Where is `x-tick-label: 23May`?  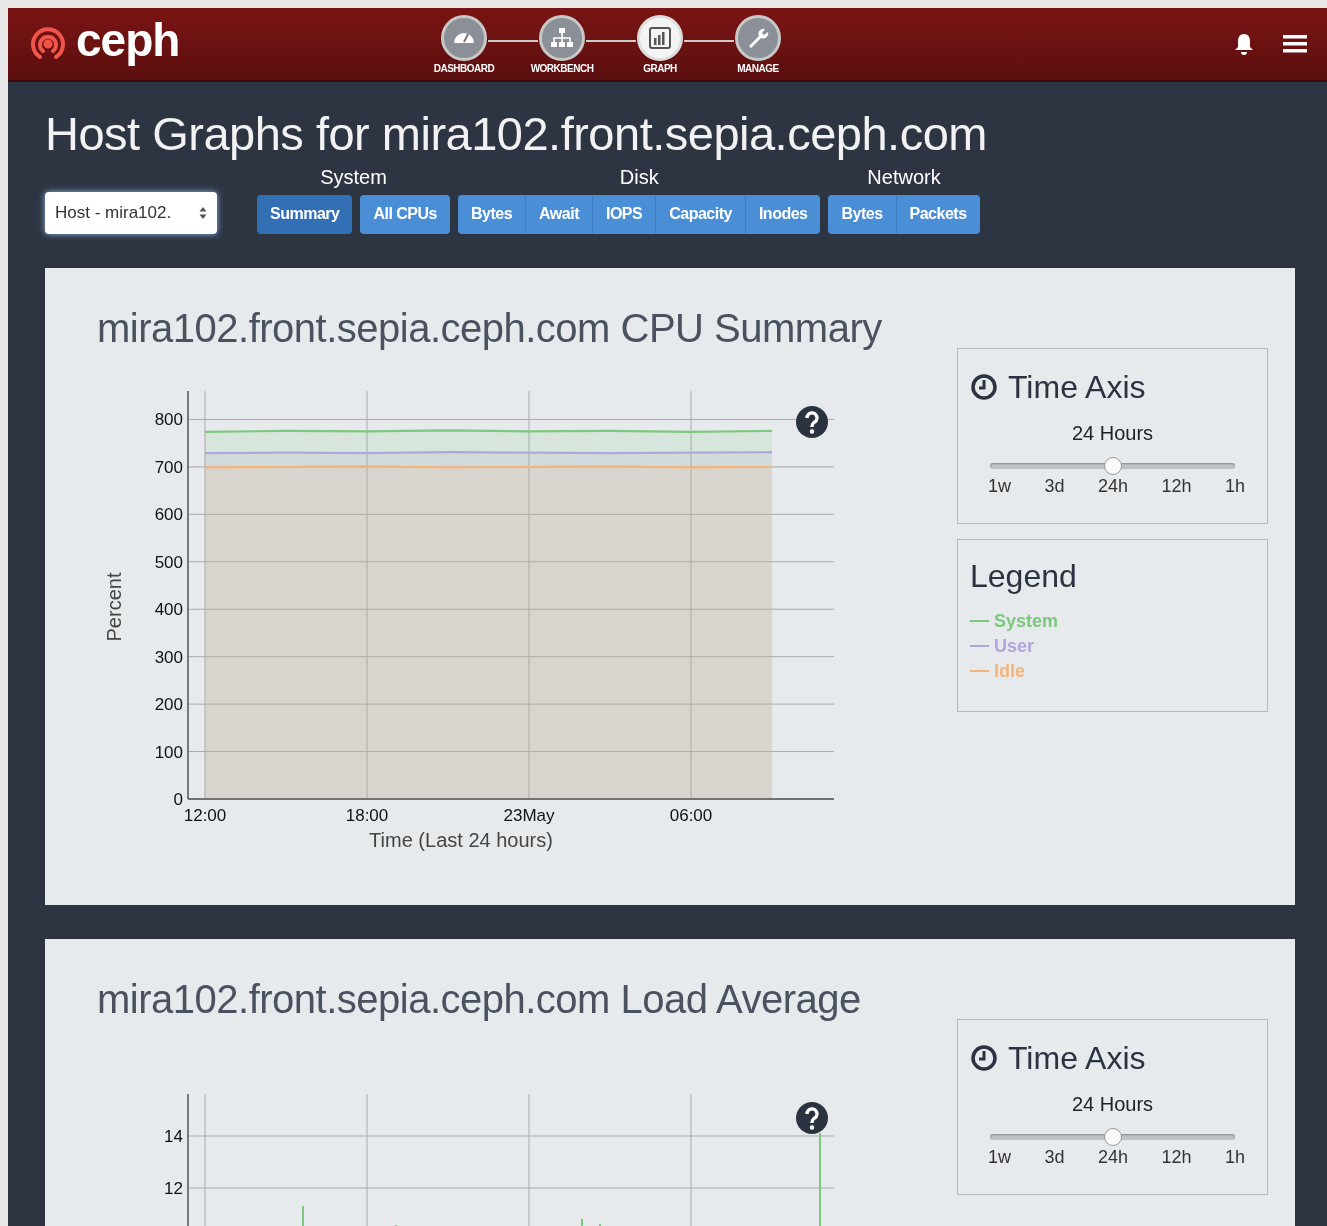 x-tick-label: 23May is located at coordinates (529, 815).